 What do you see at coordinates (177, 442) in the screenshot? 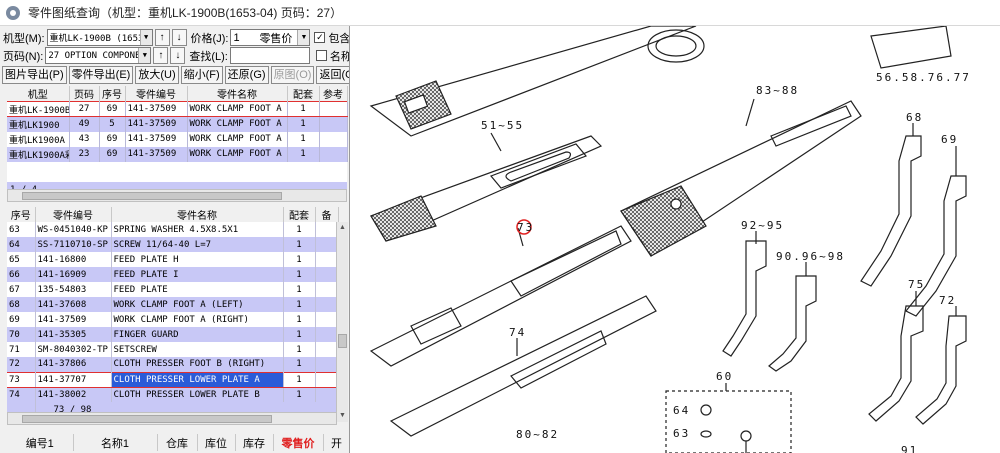
I see `col-header: 仓库` at bounding box center [177, 442].